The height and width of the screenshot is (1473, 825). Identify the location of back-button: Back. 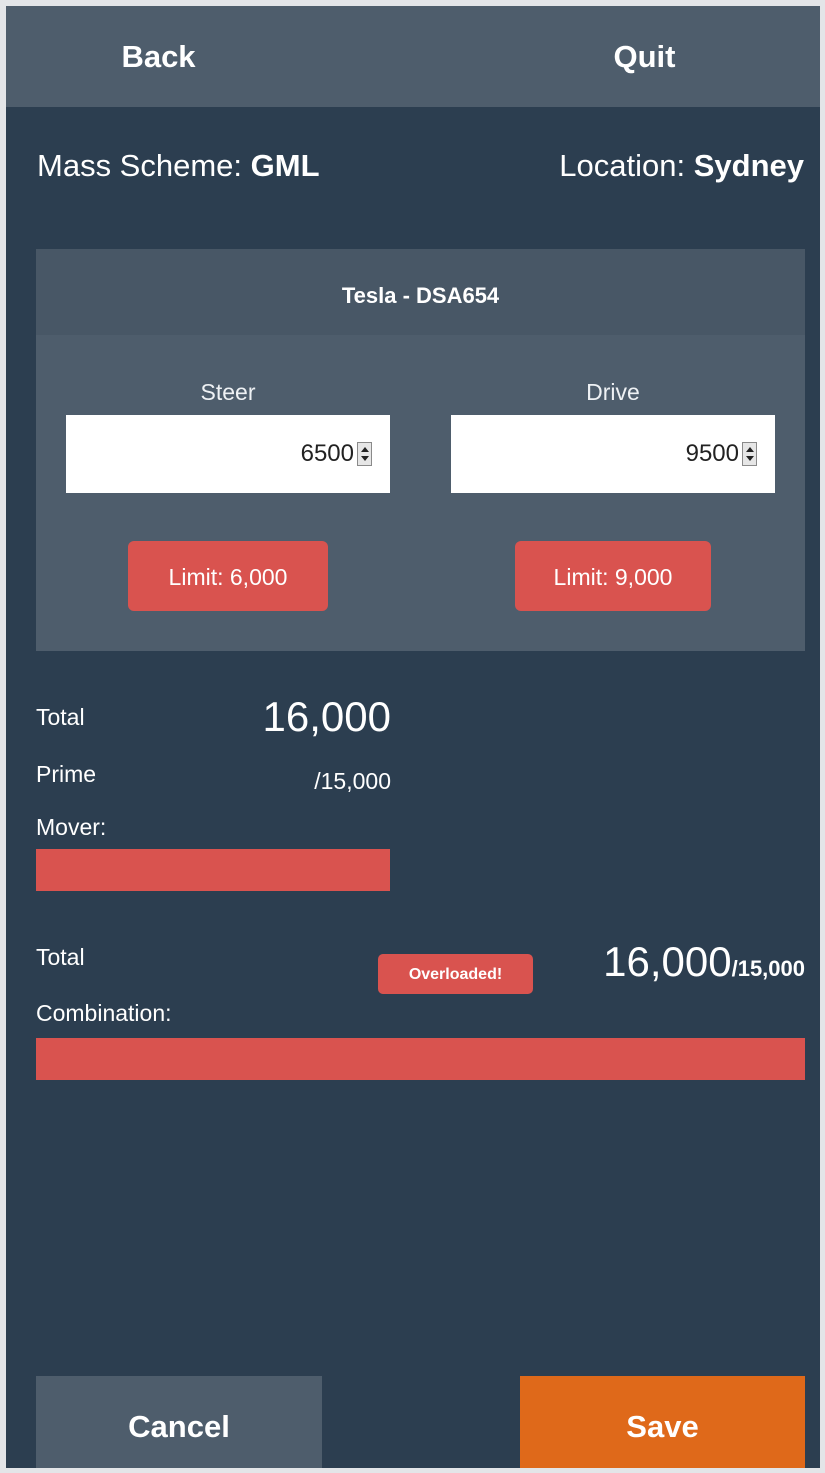
(158, 56).